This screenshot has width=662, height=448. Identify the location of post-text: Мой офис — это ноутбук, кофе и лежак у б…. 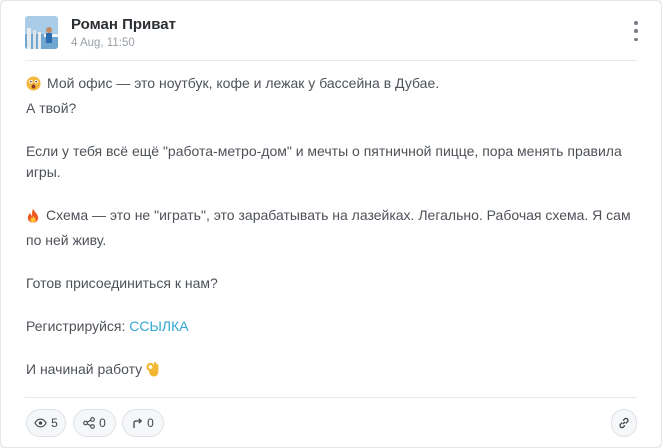
(243, 83).